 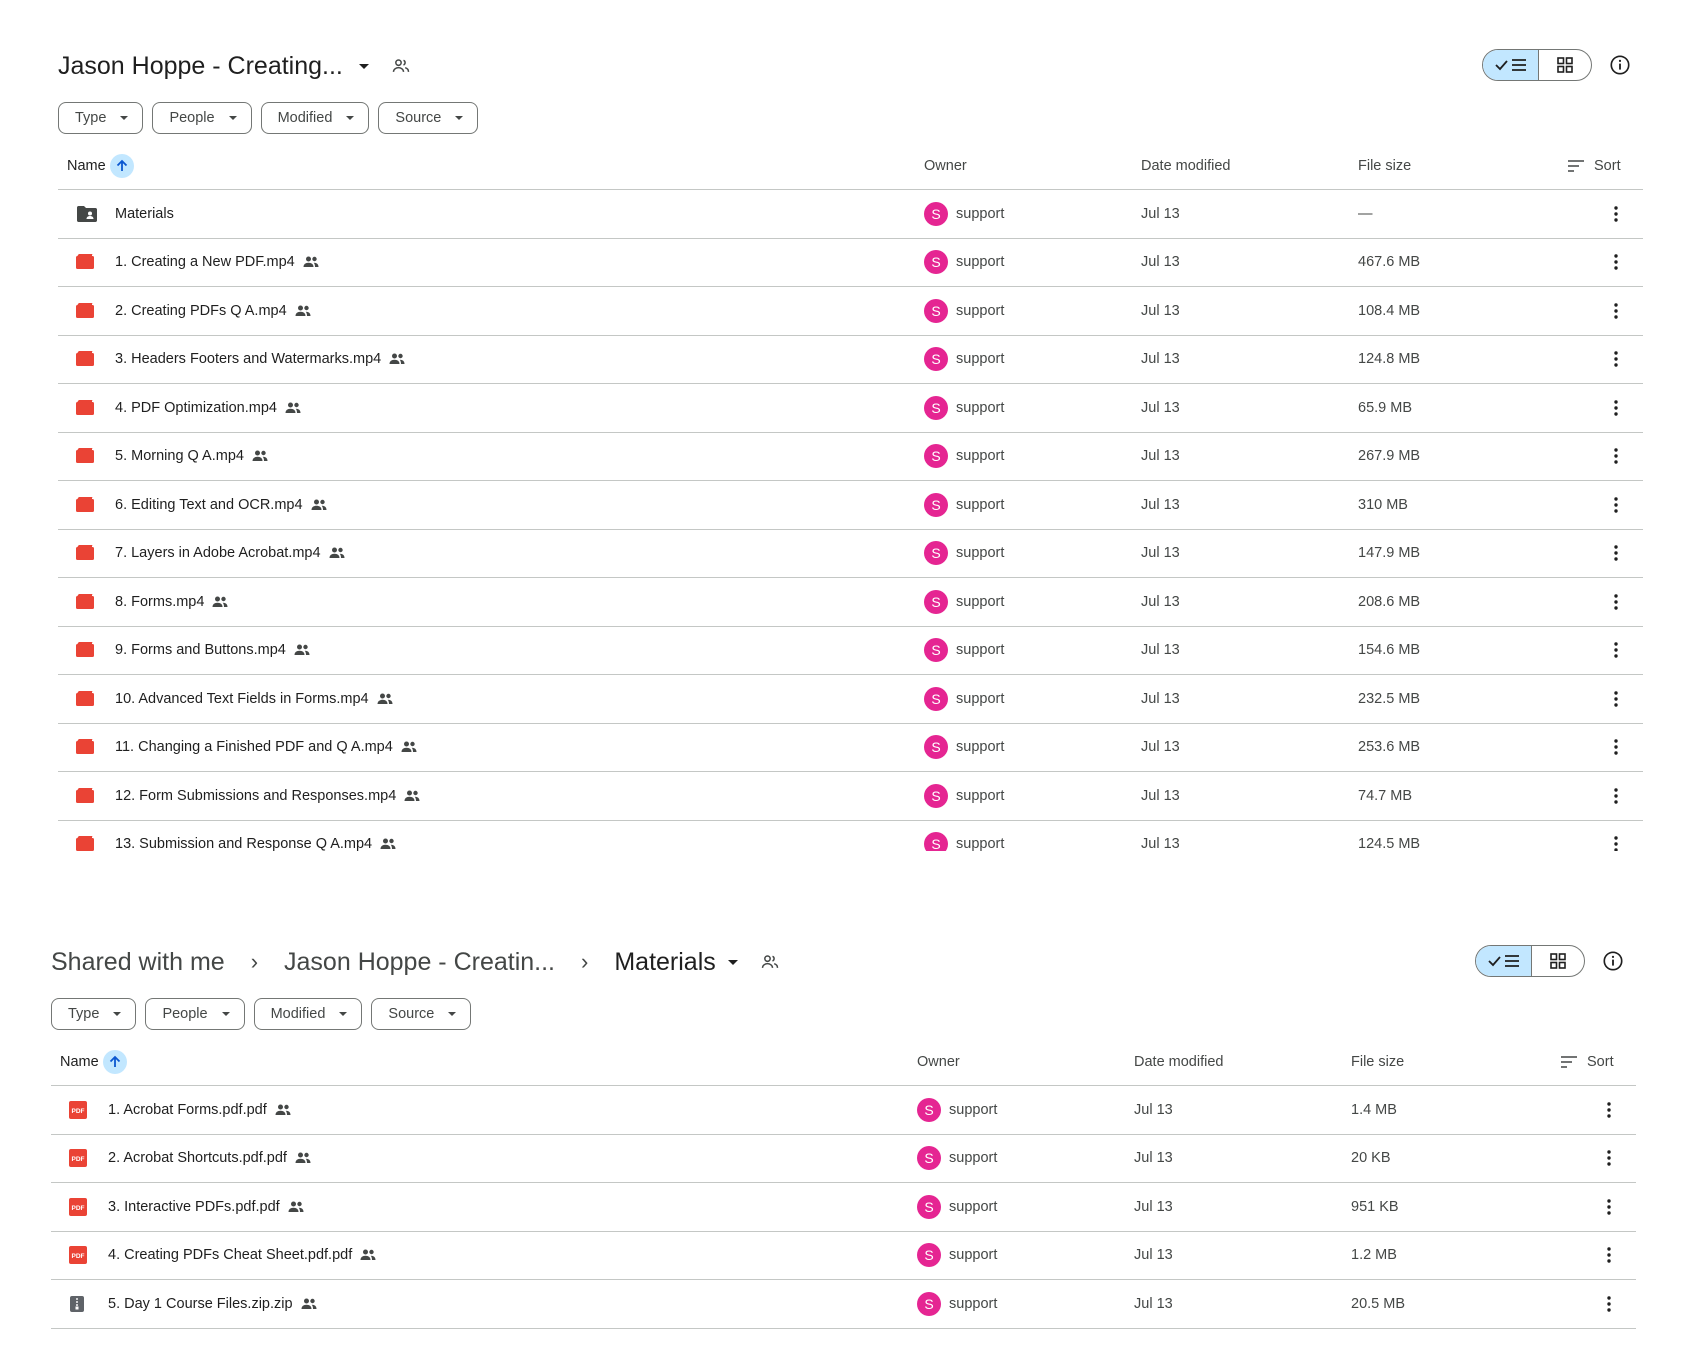 What do you see at coordinates (242, 1256) in the screenshot?
I see `file-name: 4. Creating PDFs Cheat Sheet.pdf.pdf` at bounding box center [242, 1256].